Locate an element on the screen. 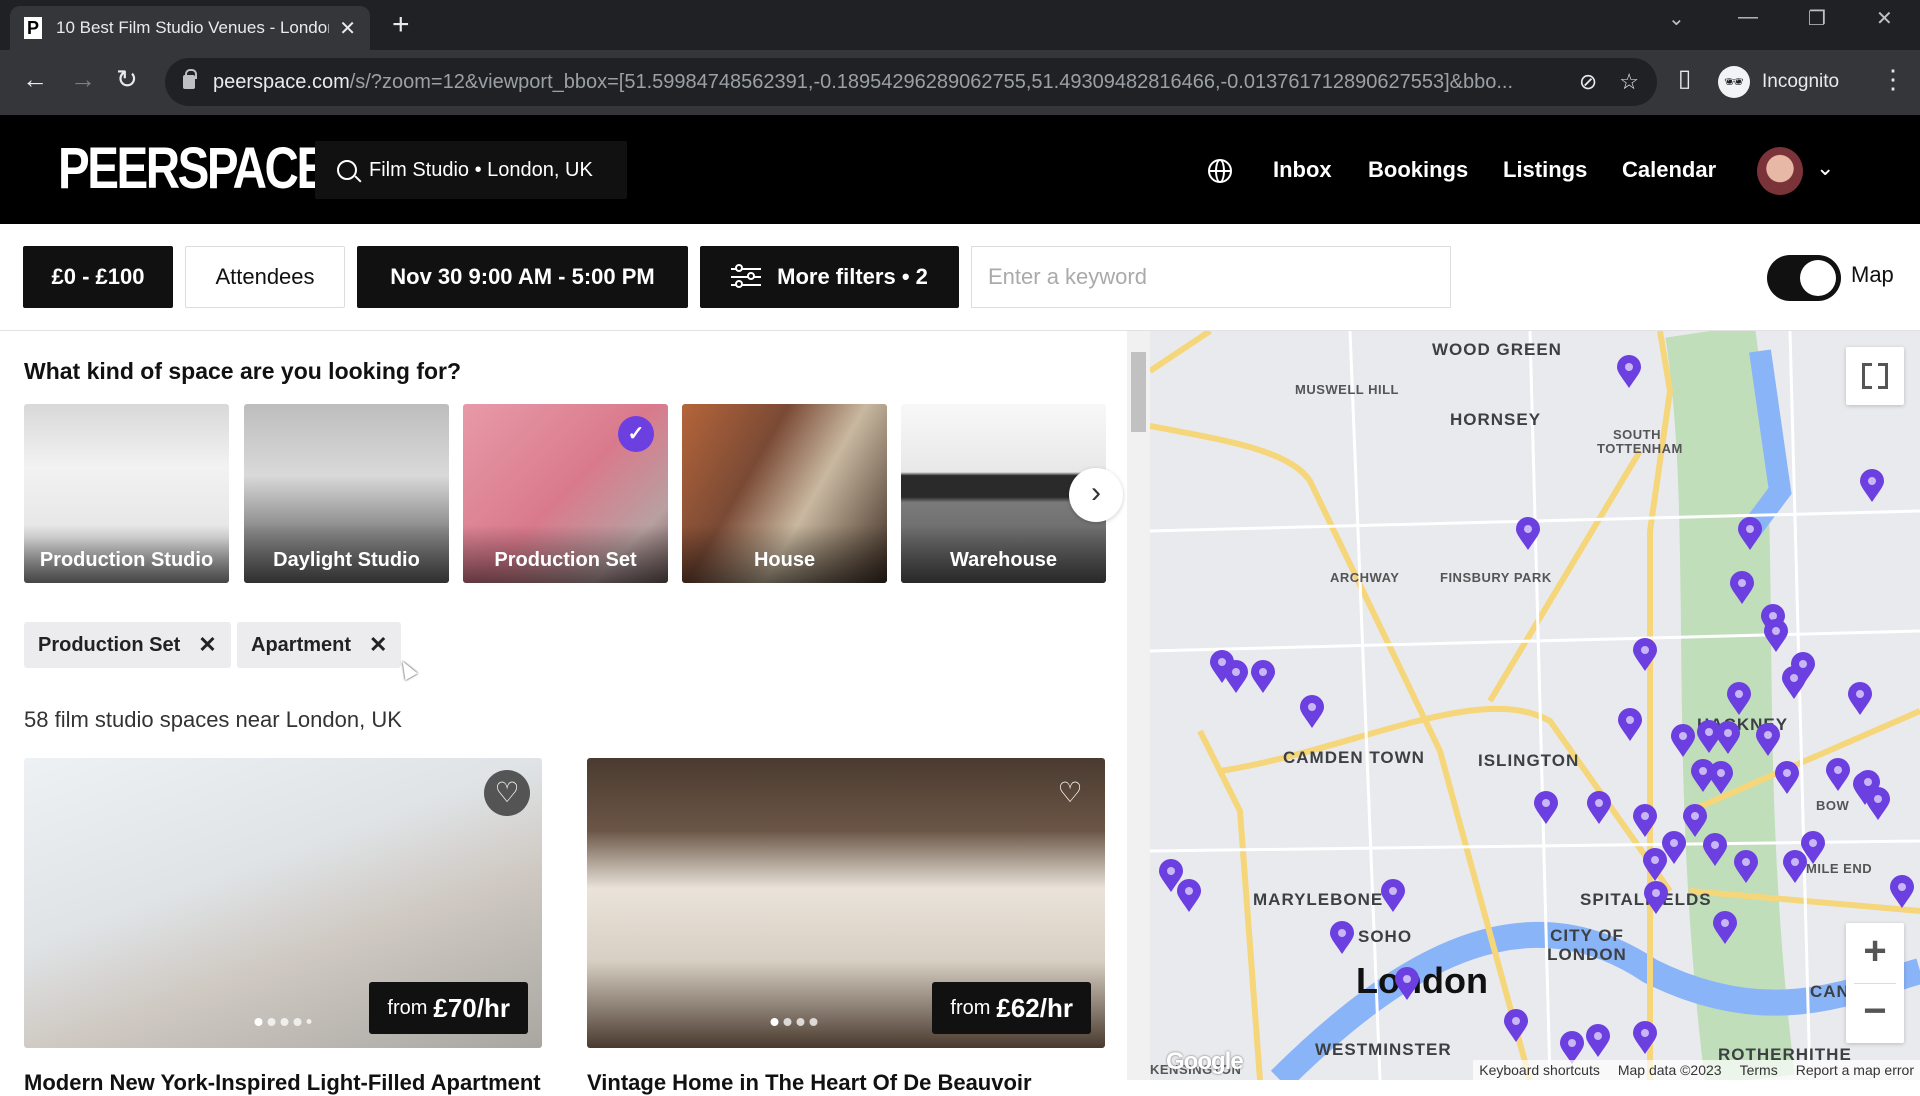  category-label: House is located at coordinates (784, 554).